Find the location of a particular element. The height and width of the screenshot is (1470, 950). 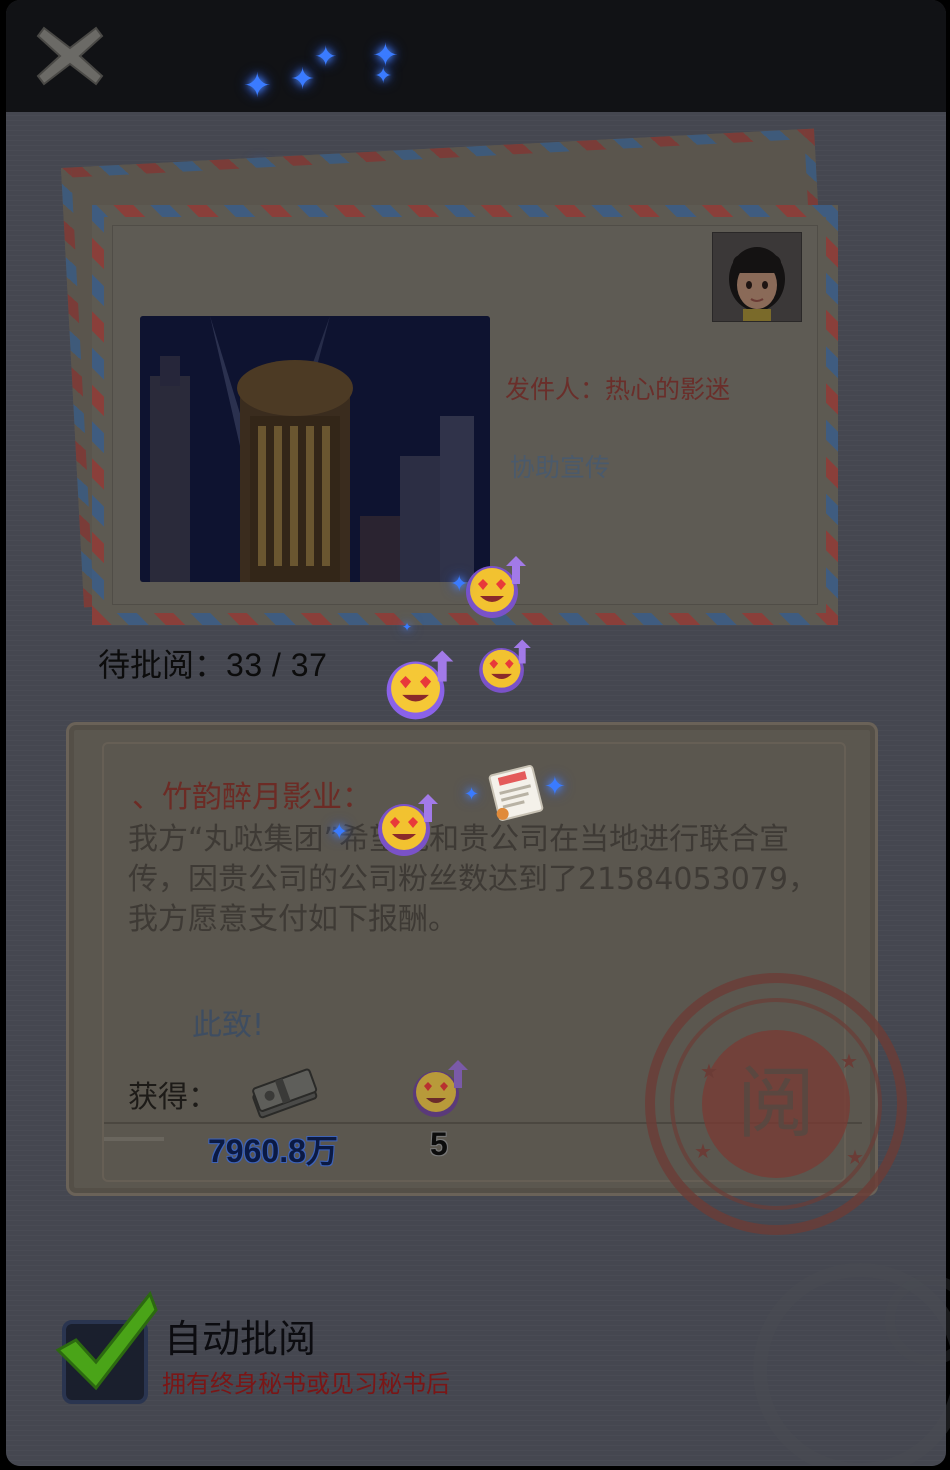

pending-review-counter: 待批阅：33 / 37 is located at coordinates (212, 663).